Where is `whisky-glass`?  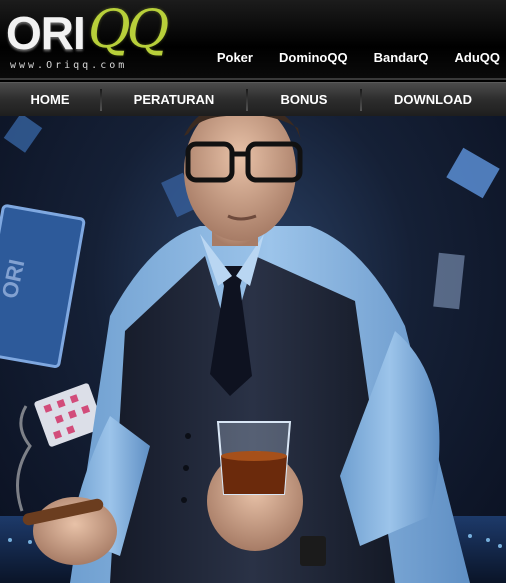
whisky-glass is located at coordinates (254, 458).